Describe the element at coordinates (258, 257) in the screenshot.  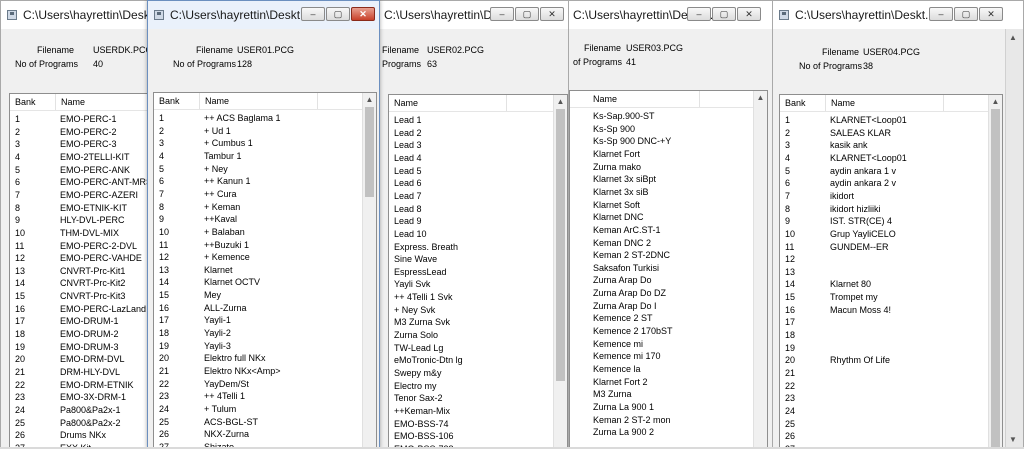
I see `list-item: 12 + Kemence` at that location.